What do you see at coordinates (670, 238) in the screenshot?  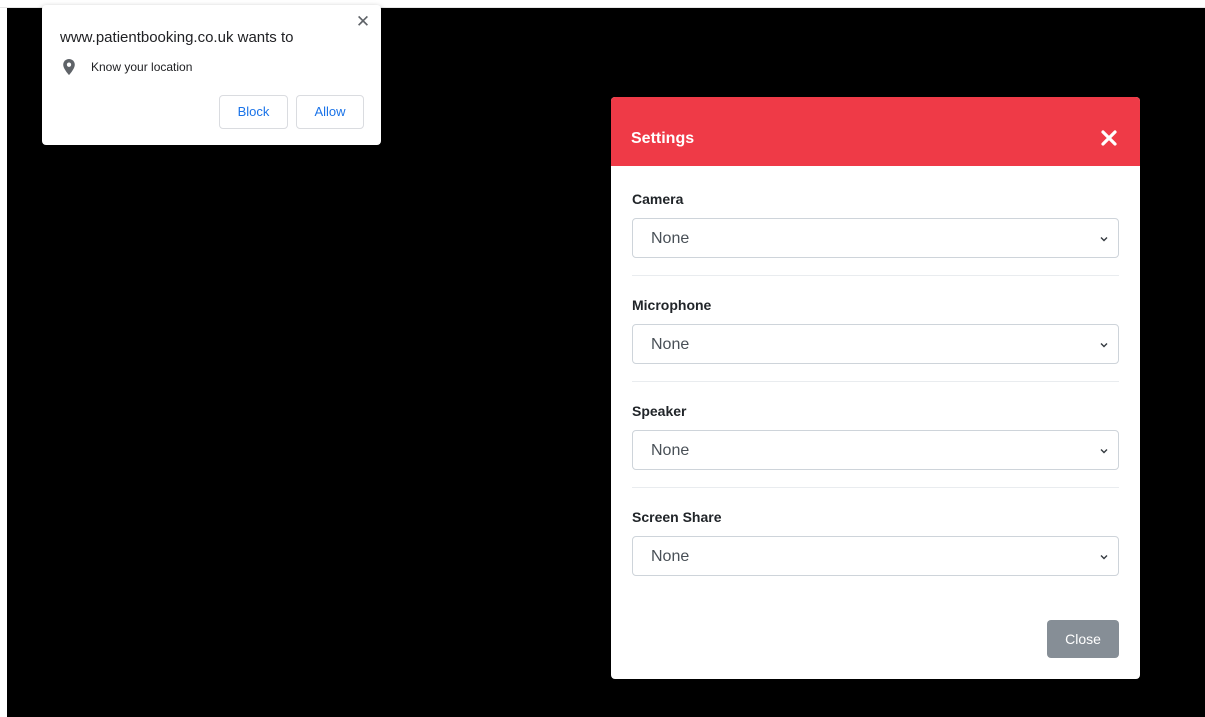 I see `camera-select-value: None` at bounding box center [670, 238].